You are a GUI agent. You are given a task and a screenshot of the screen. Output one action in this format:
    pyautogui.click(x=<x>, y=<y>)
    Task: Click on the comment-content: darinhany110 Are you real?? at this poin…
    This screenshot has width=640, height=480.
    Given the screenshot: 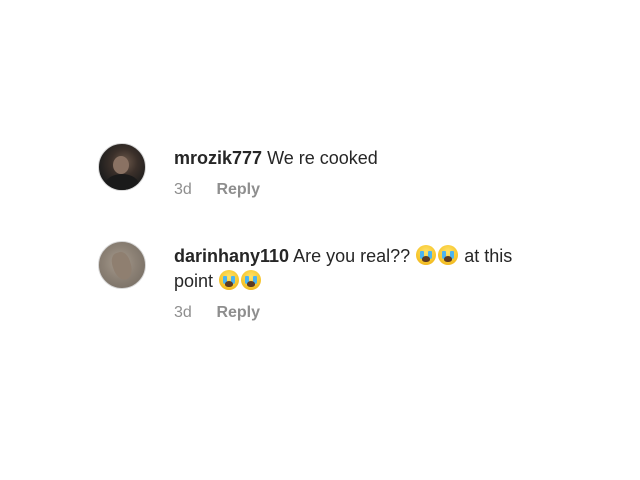 What is the action you would take?
    pyautogui.click(x=354, y=283)
    